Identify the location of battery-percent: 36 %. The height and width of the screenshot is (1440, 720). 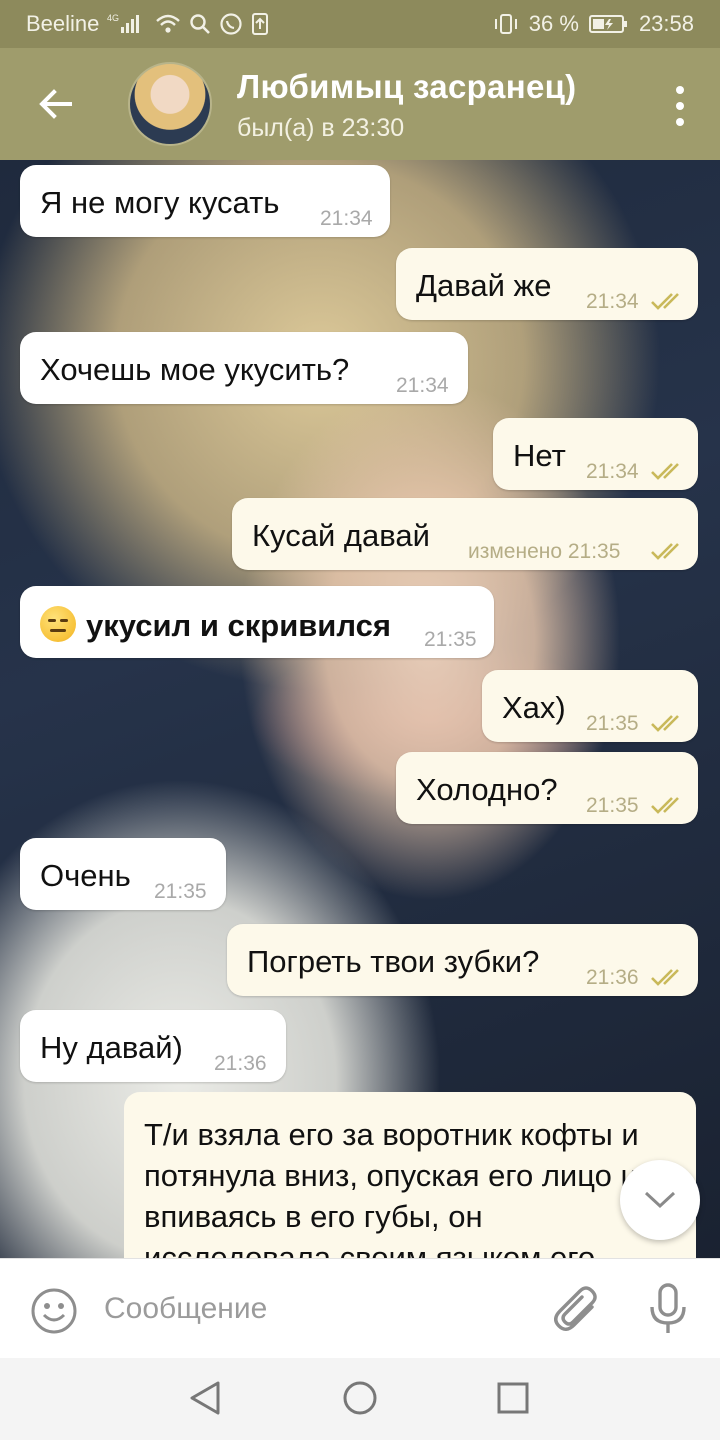
(553, 23).